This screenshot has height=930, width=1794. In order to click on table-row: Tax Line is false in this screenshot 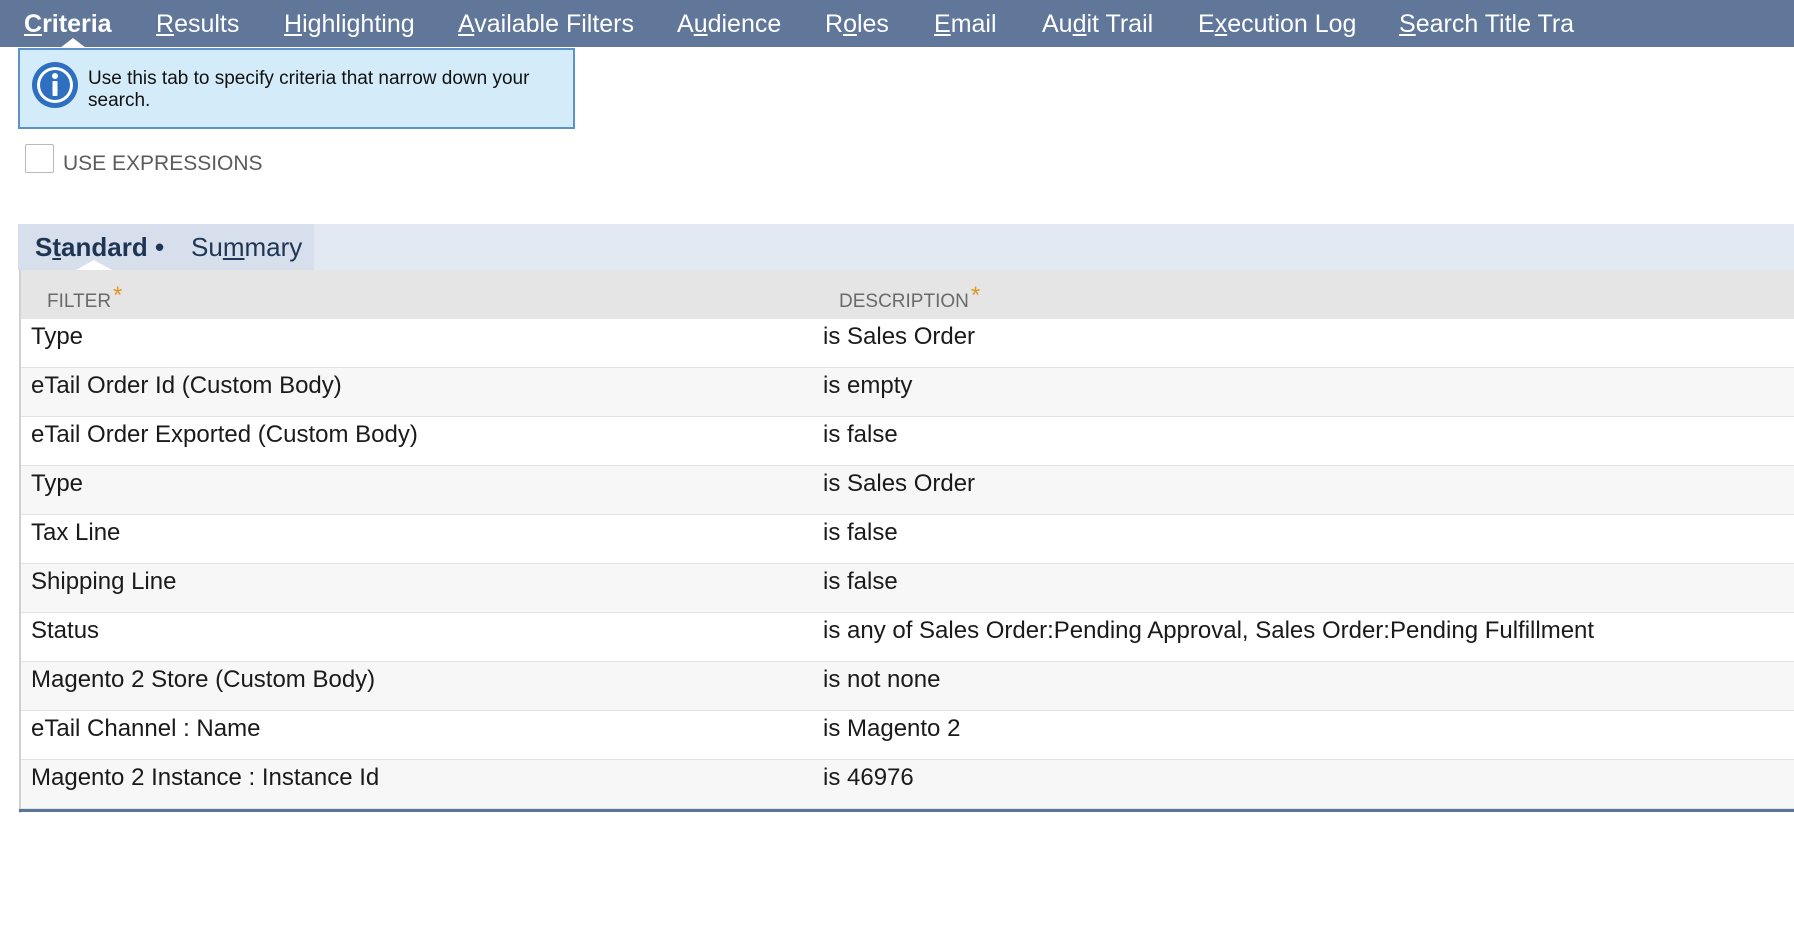, I will do `click(907, 539)`.